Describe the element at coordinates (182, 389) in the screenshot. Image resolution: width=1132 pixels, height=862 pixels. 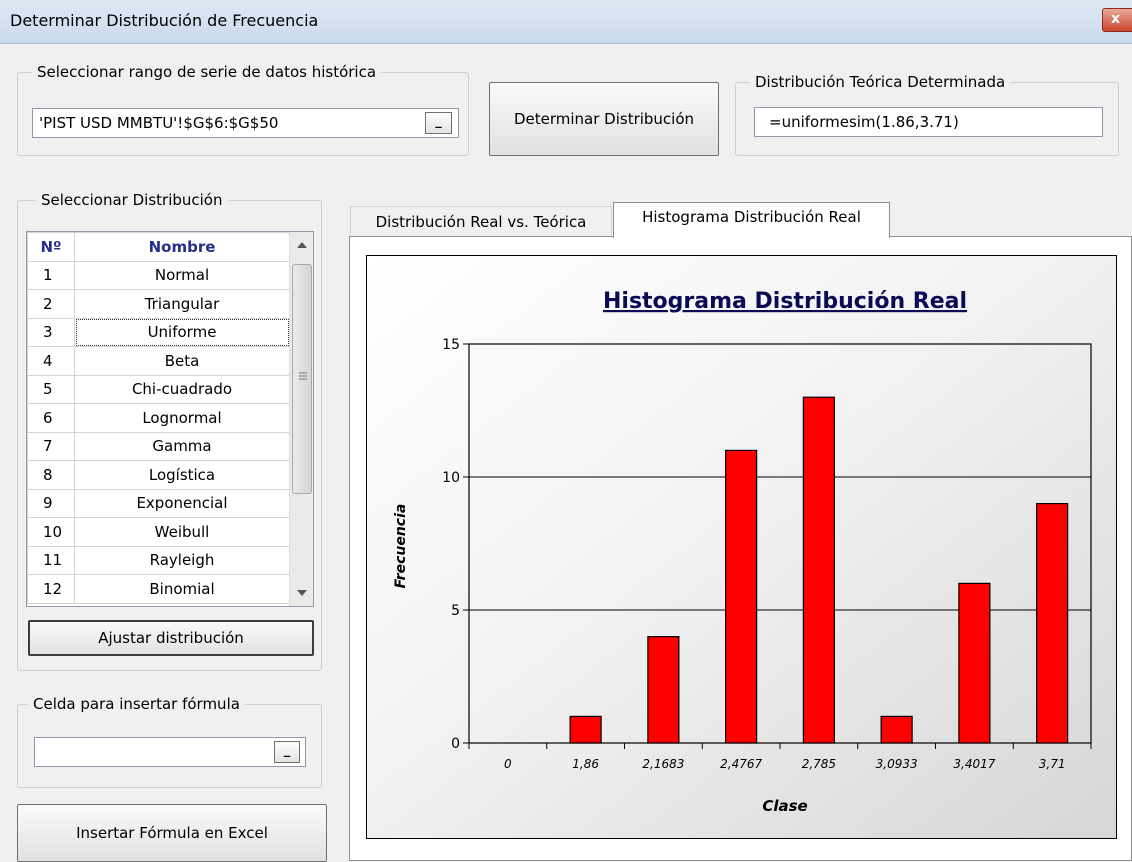
I see `list-item-name: Chi-cuadrado` at that location.